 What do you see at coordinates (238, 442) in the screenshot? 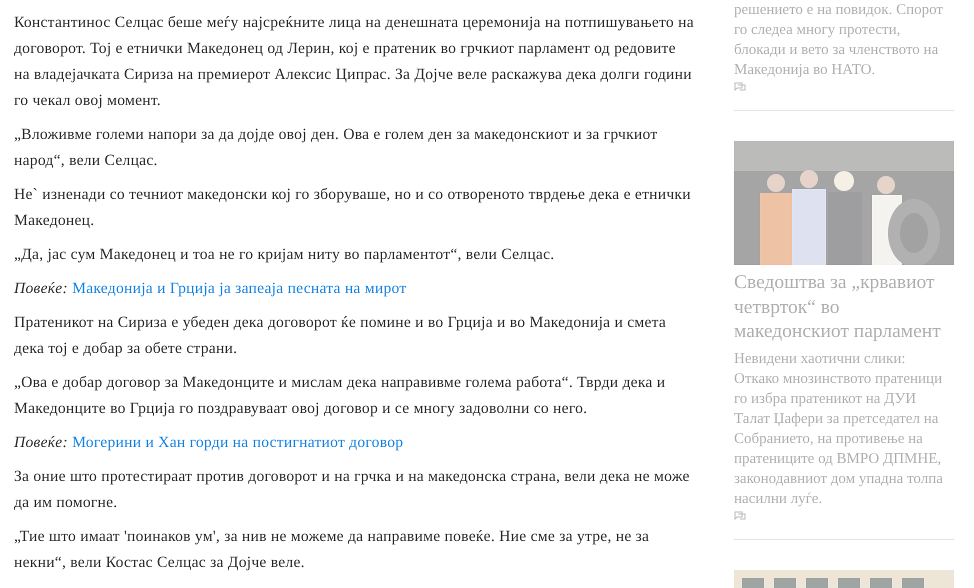
I see `related-article-link: Могерини и Хан горди на постигнатиот договор` at bounding box center [238, 442].